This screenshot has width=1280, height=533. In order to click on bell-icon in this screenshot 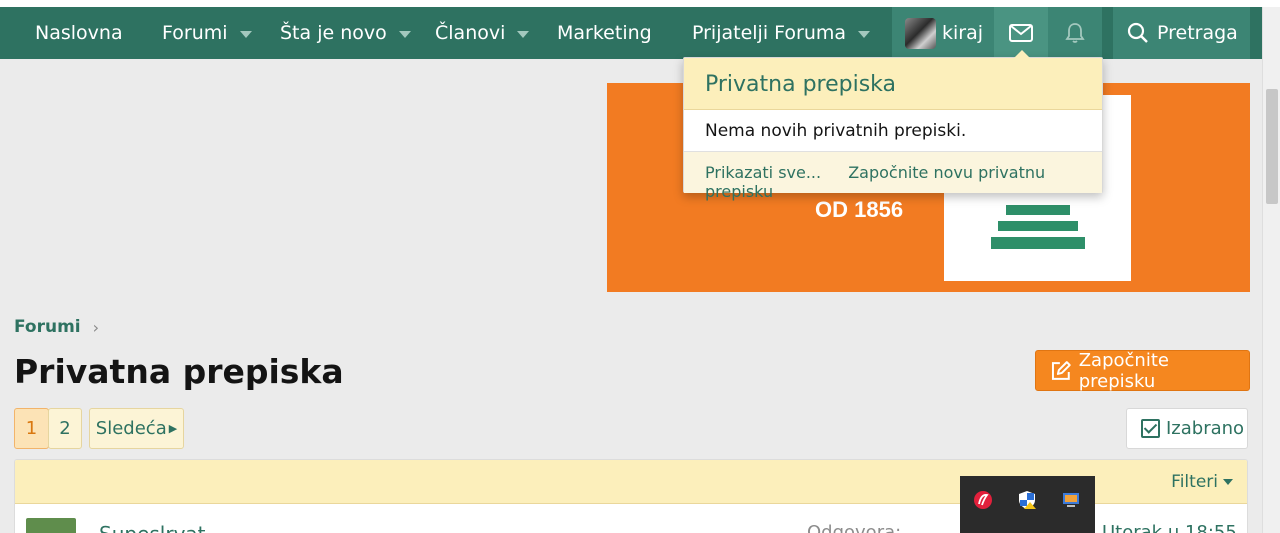, I will do `click(1075, 33)`.